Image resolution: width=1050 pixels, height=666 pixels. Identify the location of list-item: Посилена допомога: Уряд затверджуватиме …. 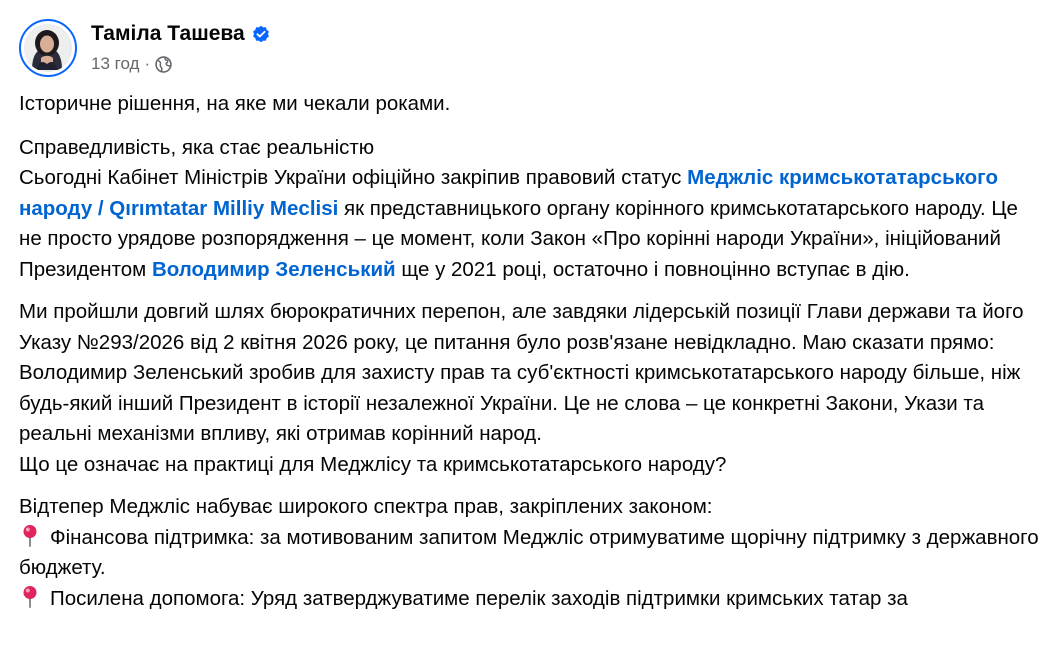
(529, 599).